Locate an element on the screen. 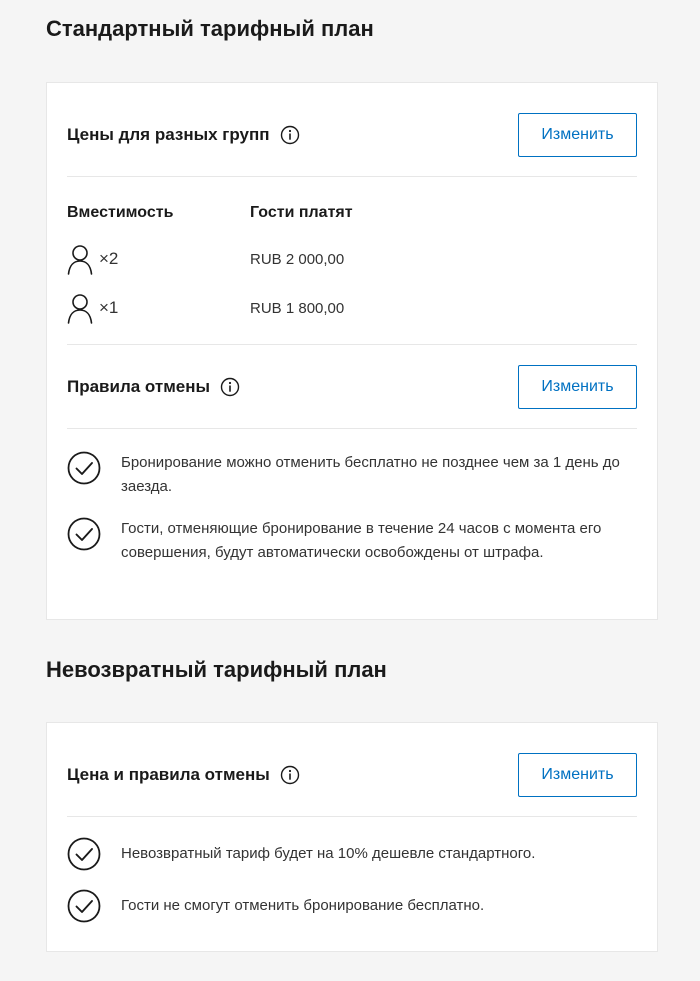 Image resolution: width=700 pixels, height=981 pixels. cancellation-header: Правила отмены Изменить is located at coordinates (352, 387).